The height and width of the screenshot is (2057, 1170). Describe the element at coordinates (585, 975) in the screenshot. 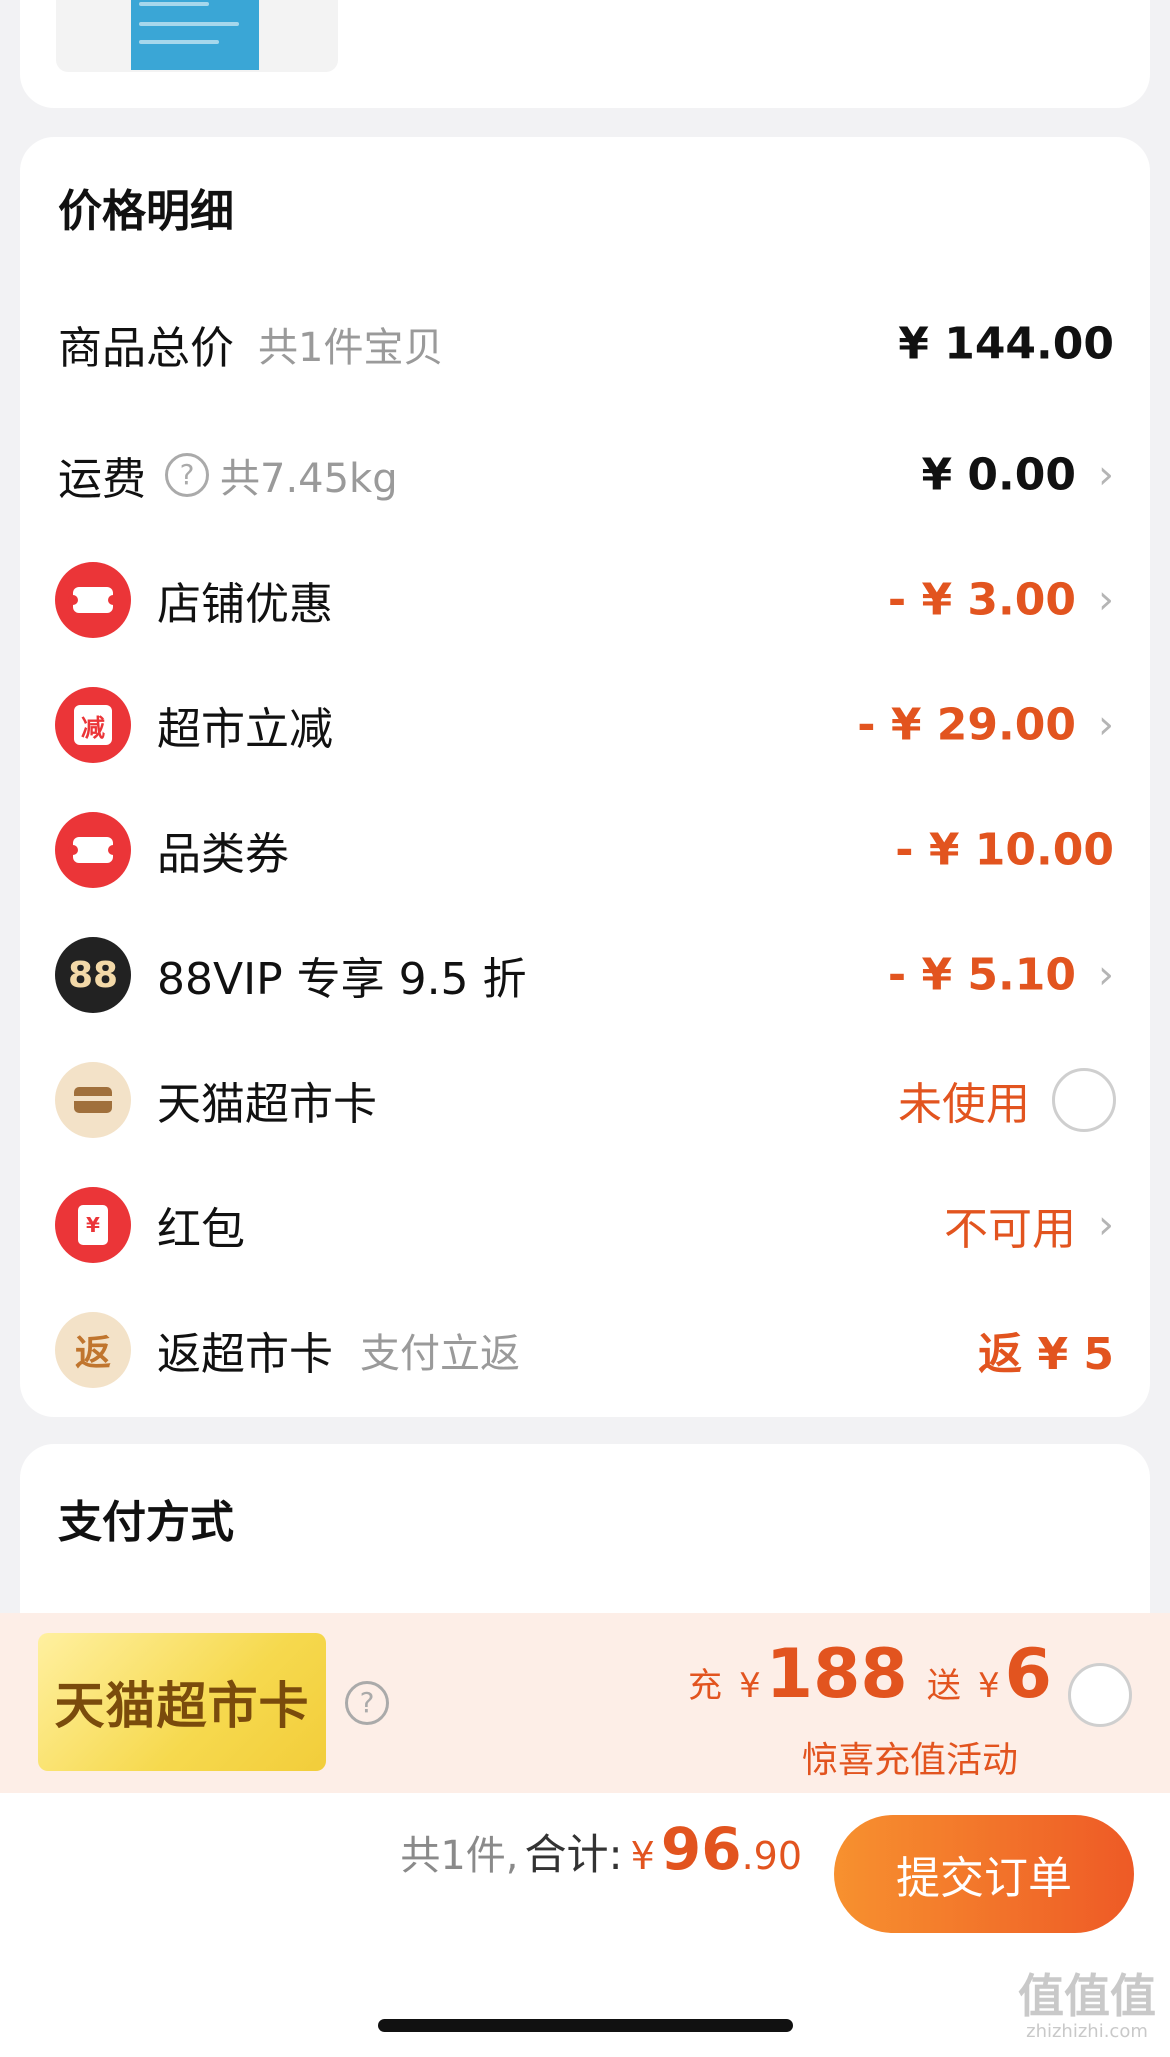

I see `row-88vip: 88 88VIP 专享 9.5 折 - ¥ 5.10 ›` at that location.